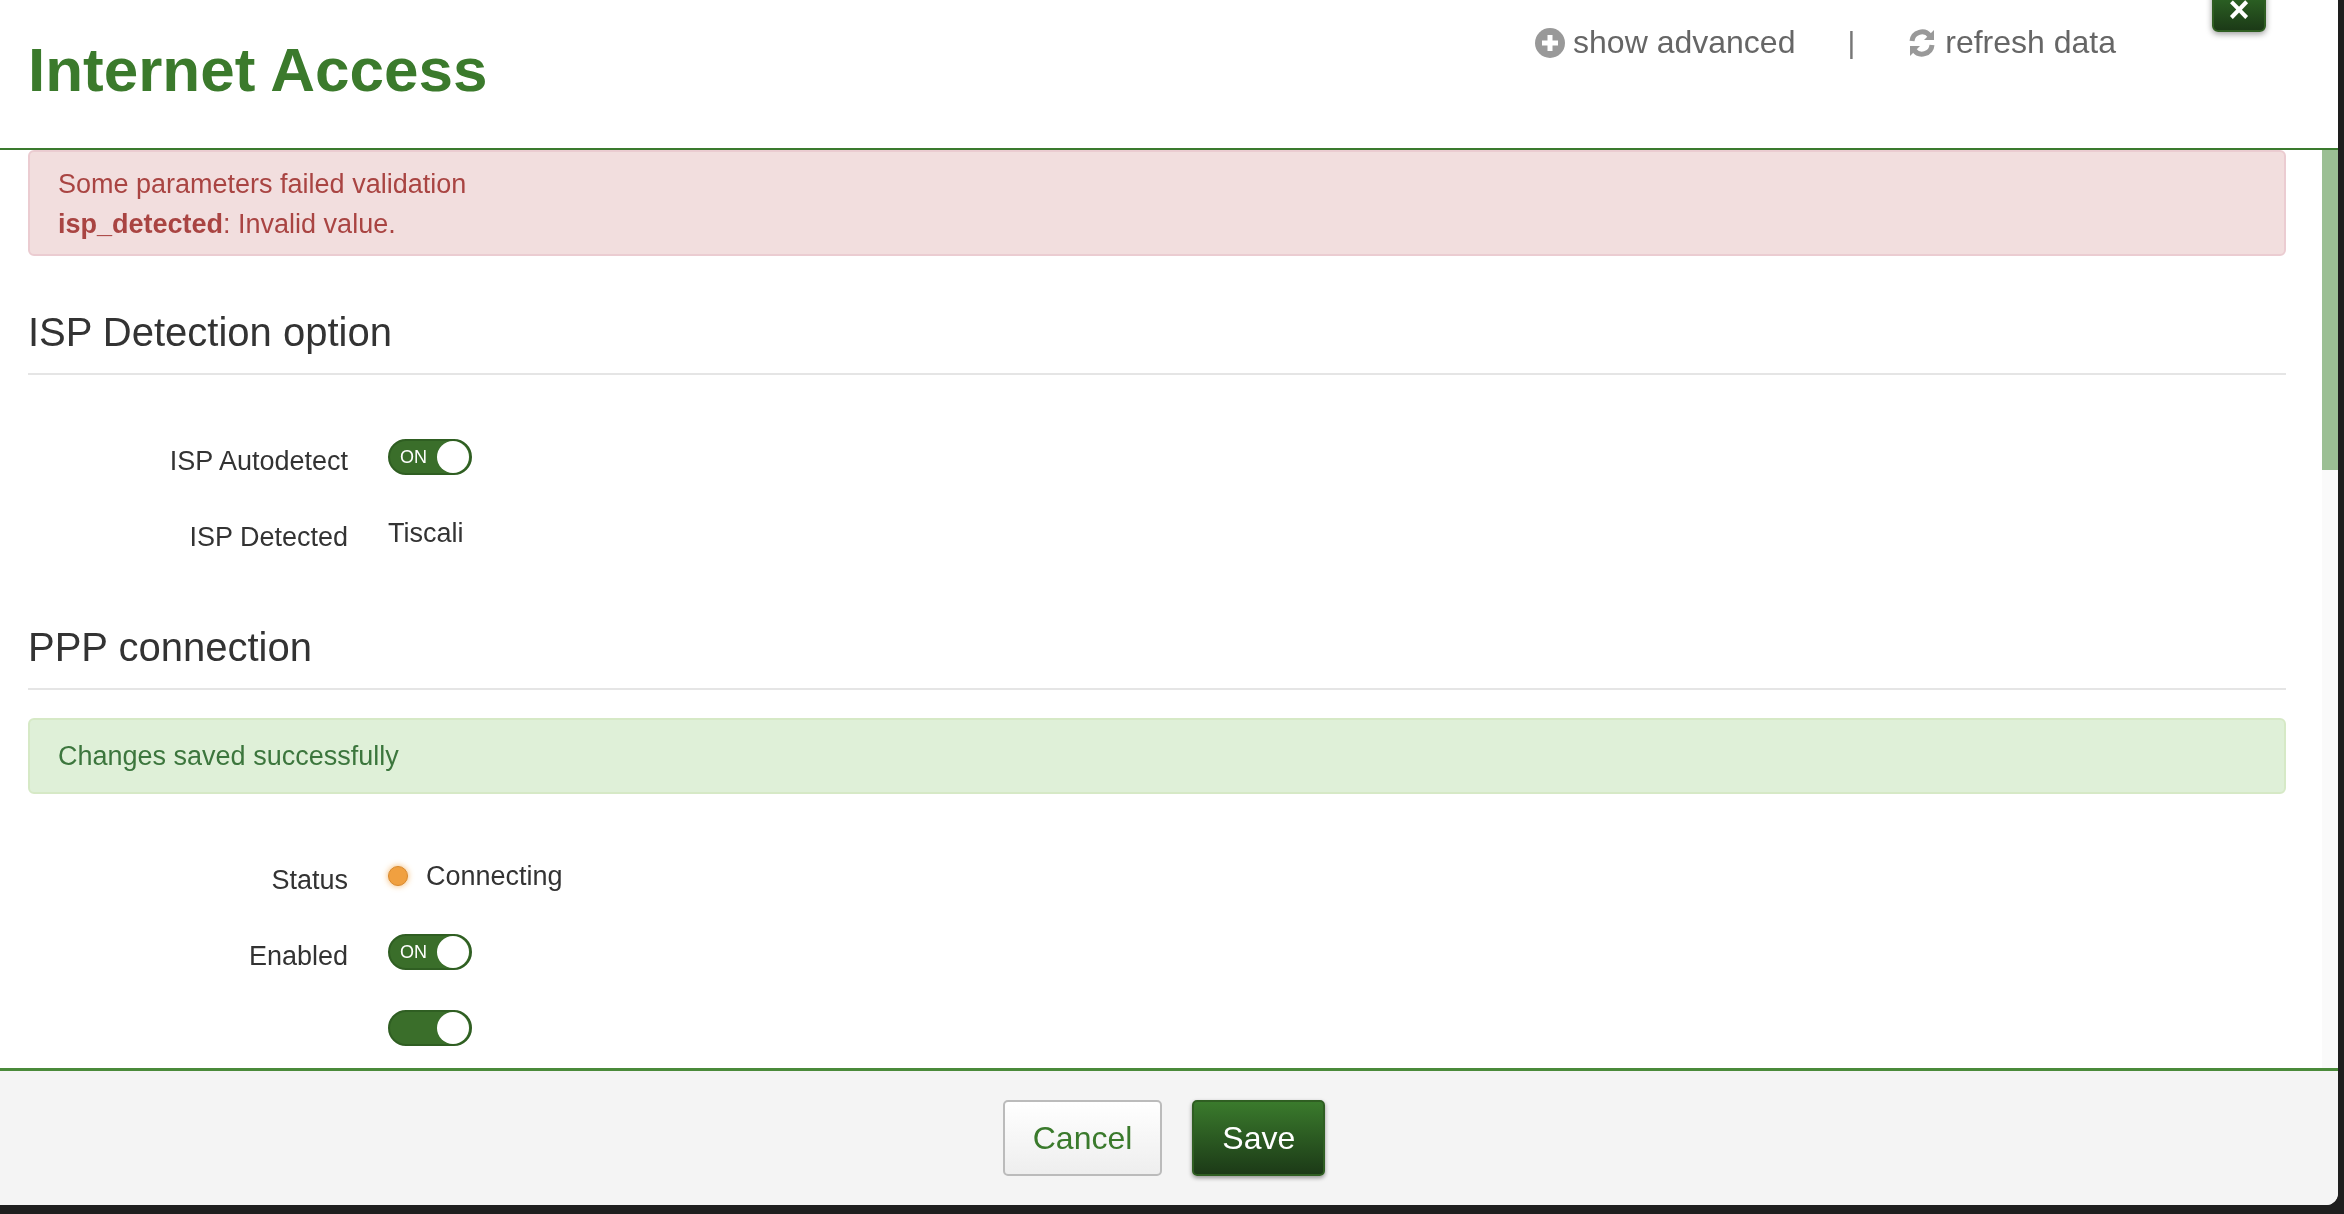 The width and height of the screenshot is (2344, 1214). Describe the element at coordinates (1157, 342) in the screenshot. I see `section-heading: ISP Detection option` at that location.